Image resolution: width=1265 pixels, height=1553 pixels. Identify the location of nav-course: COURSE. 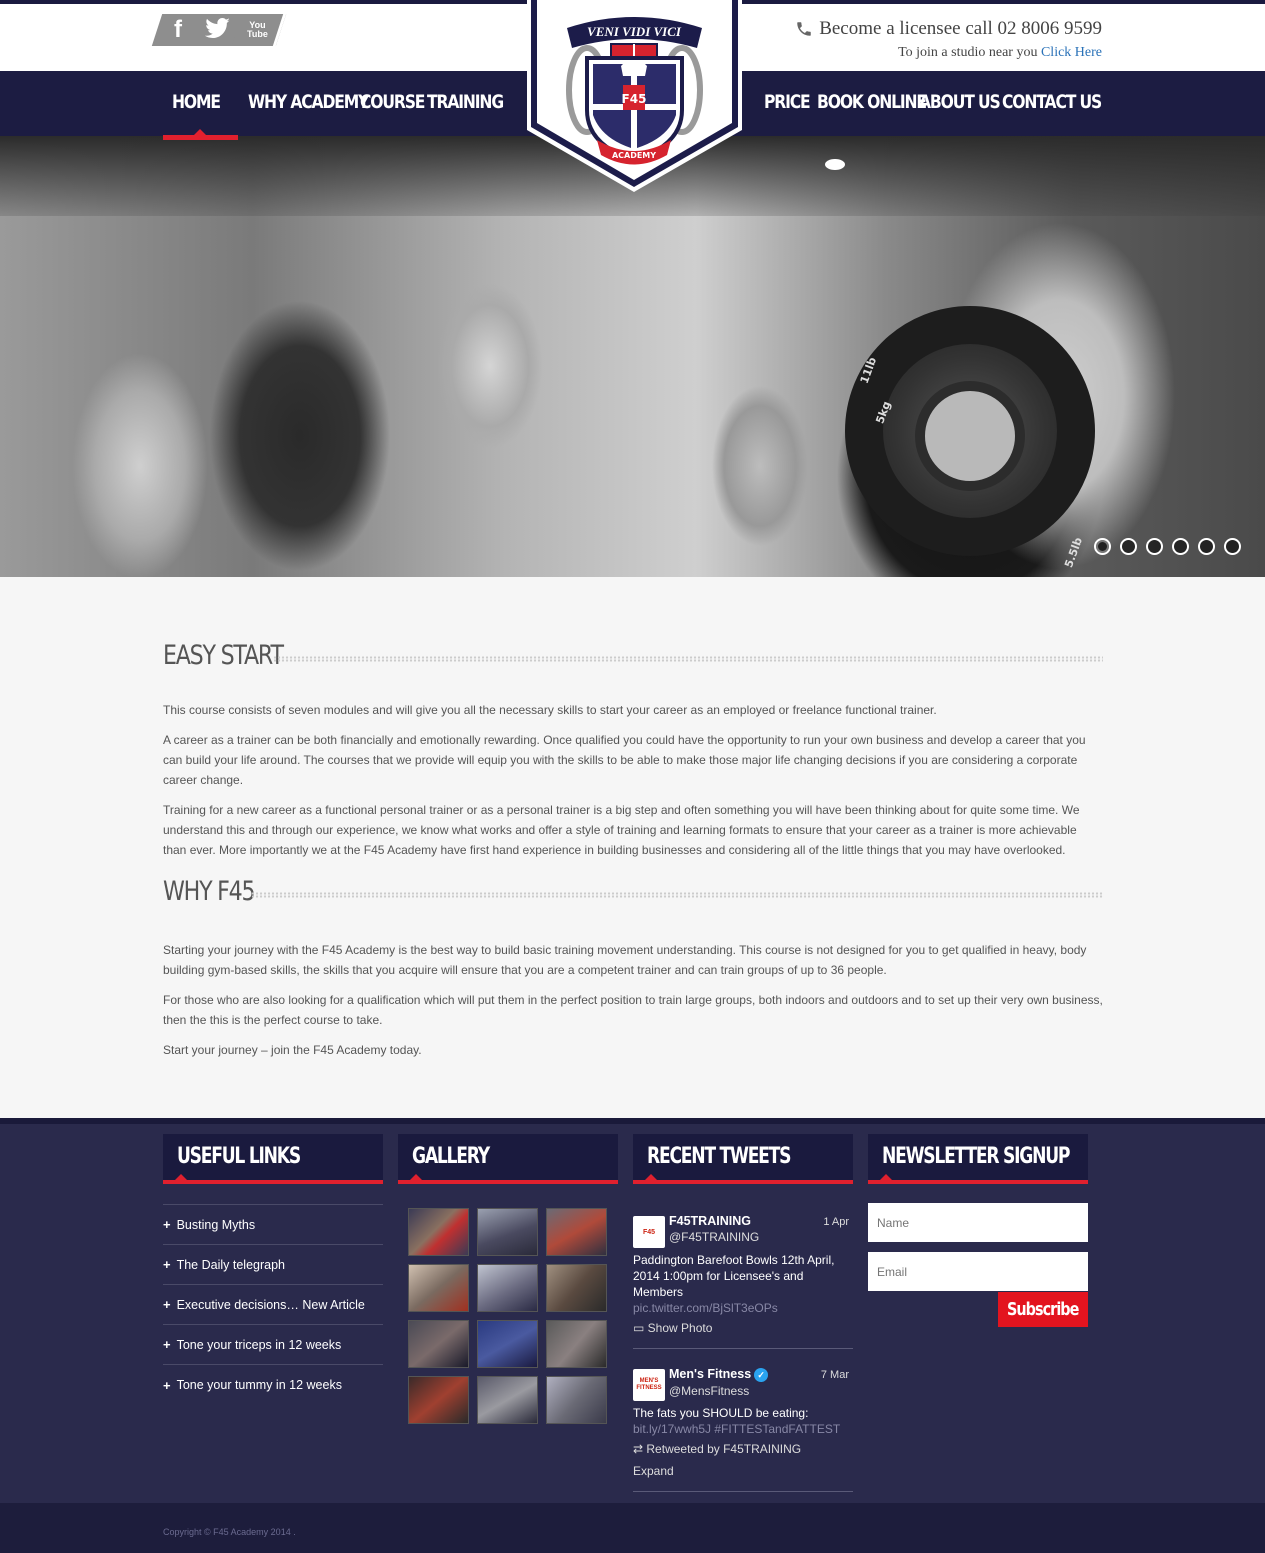
(392, 102).